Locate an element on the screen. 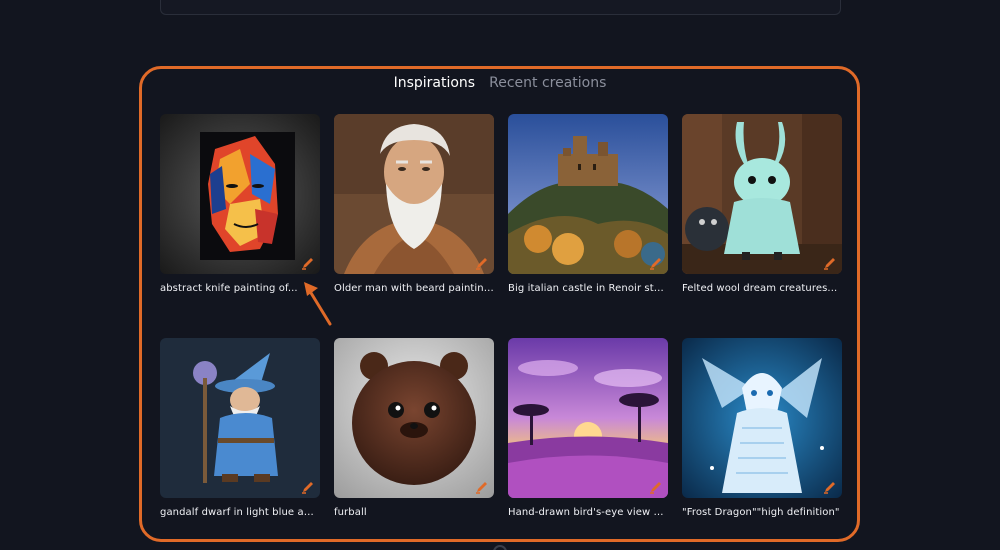  felted-wool-image is located at coordinates (762, 194).